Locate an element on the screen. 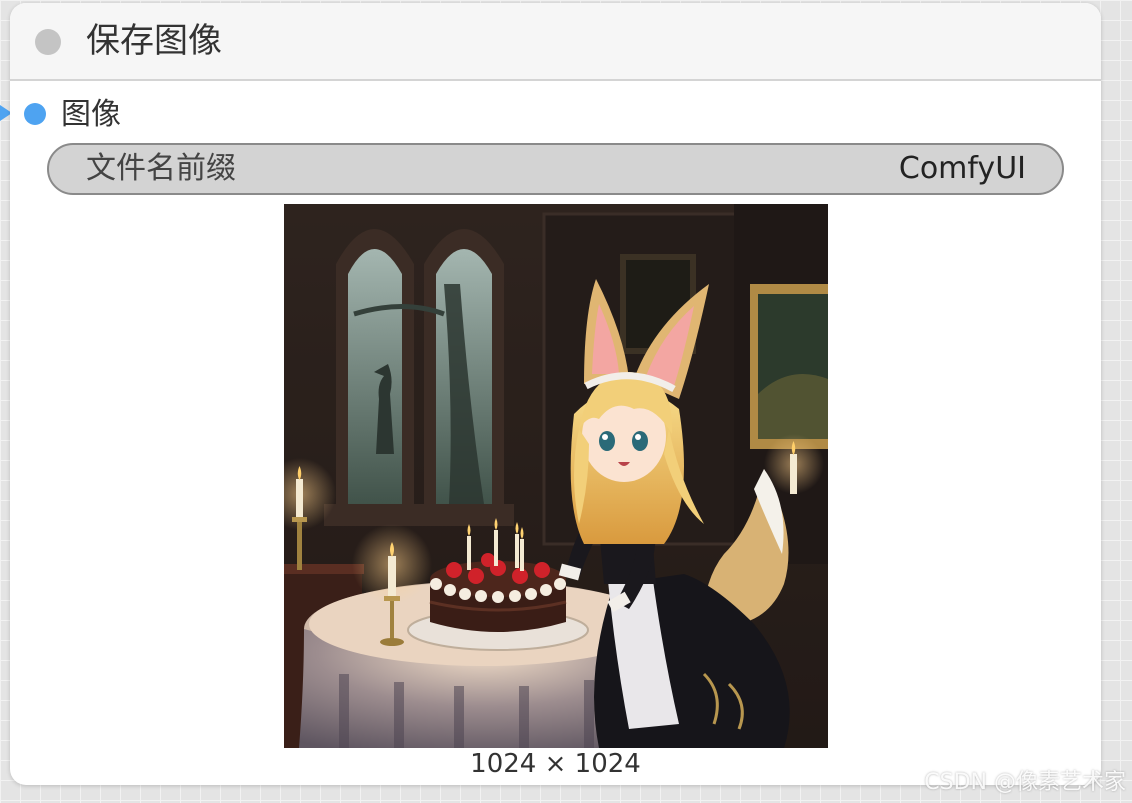  image-input-slot-icon is located at coordinates (35, 114).